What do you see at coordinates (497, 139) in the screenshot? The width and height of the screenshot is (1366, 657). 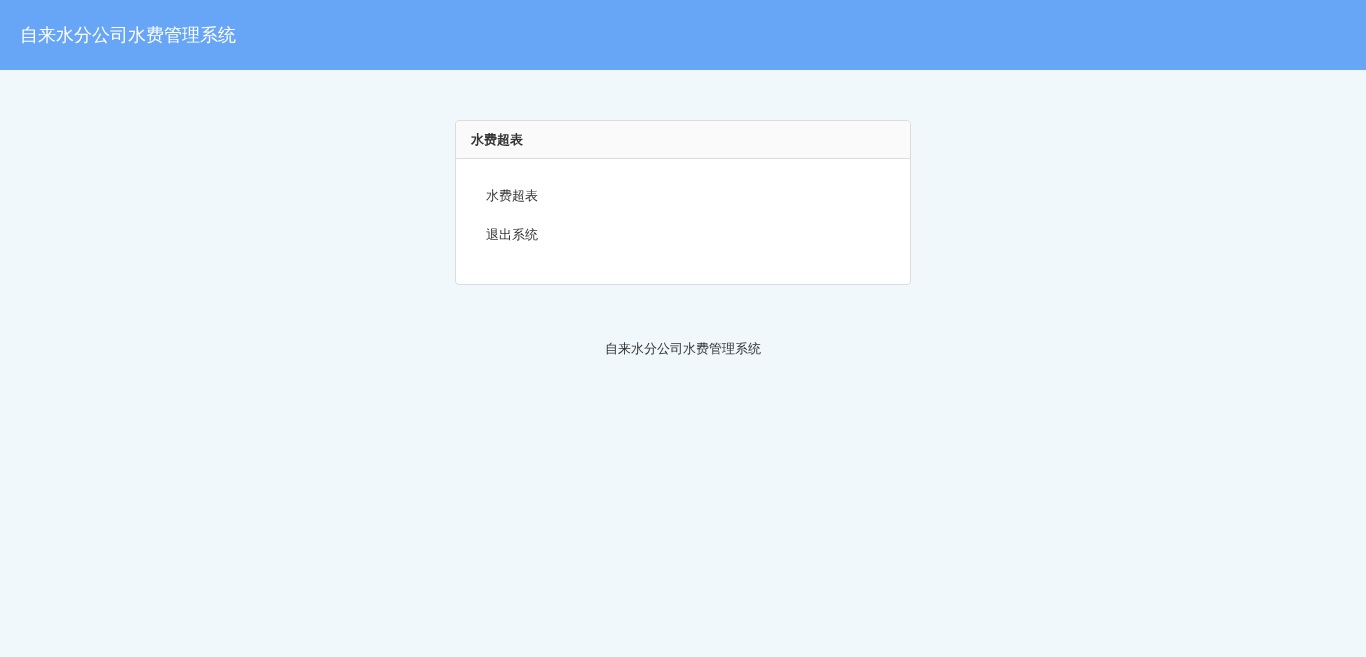 I see `panel-title: 水费超表` at bounding box center [497, 139].